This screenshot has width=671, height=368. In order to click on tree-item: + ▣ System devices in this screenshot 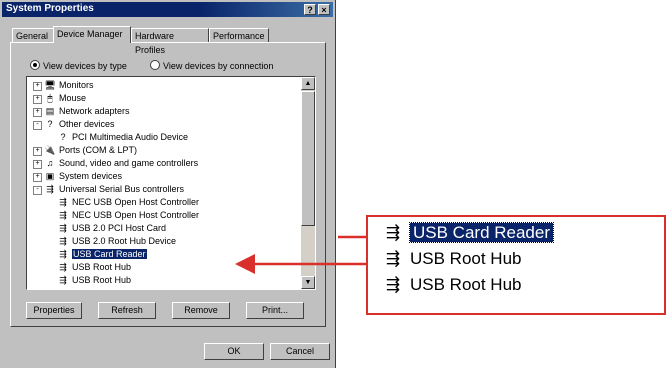, I will do `click(77, 176)`.